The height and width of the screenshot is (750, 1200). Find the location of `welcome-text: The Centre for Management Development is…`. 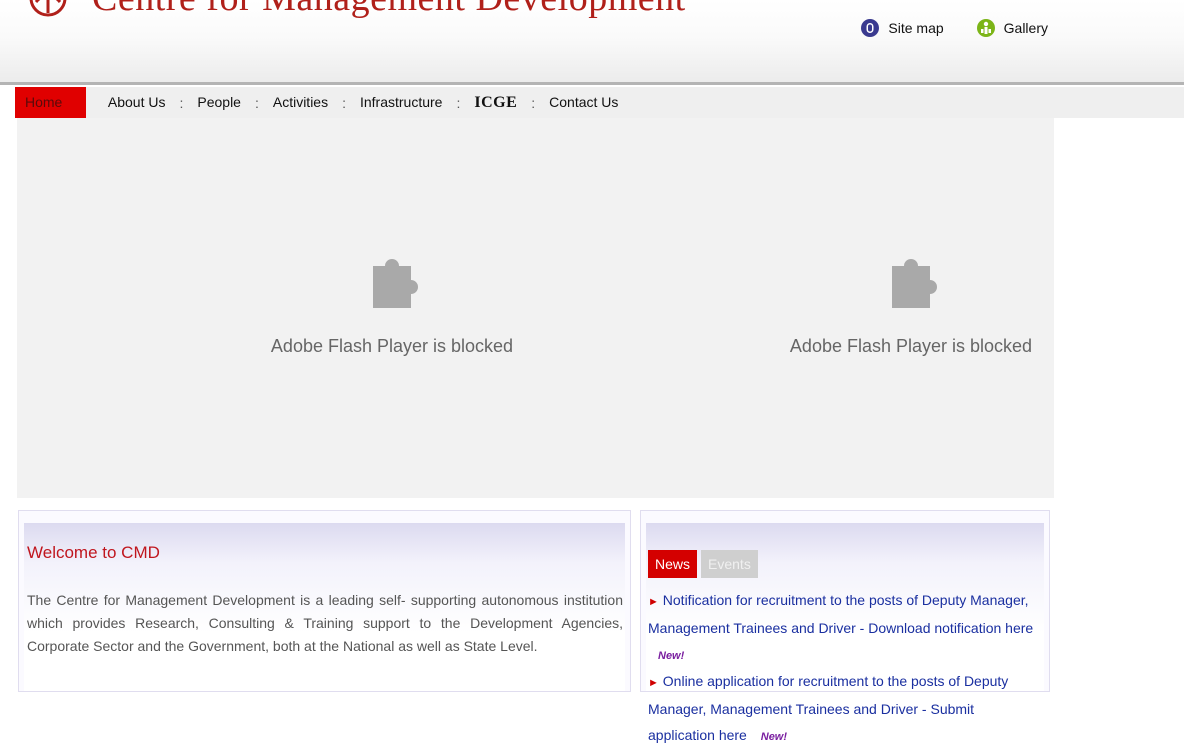

welcome-text: The Centre for Management Development is… is located at coordinates (325, 623).